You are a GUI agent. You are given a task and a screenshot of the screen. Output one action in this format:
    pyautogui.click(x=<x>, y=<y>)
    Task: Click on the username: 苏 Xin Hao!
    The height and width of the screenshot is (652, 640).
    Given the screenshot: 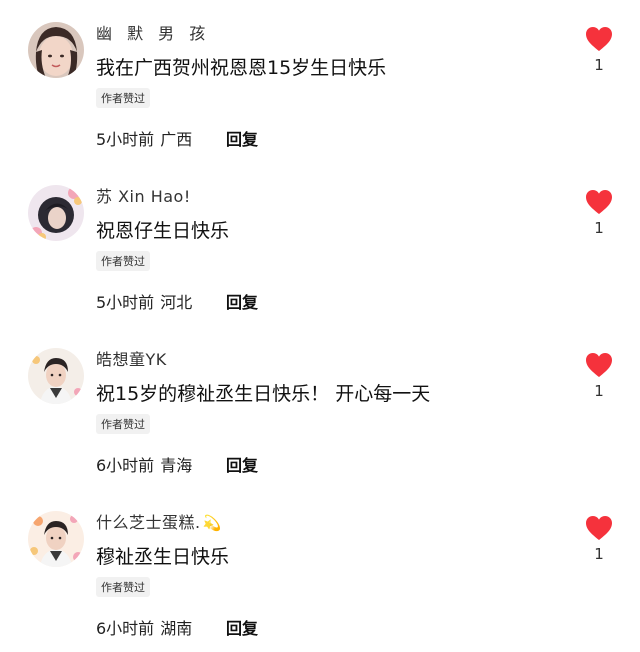 What is the action you would take?
    pyautogui.click(x=143, y=195)
    